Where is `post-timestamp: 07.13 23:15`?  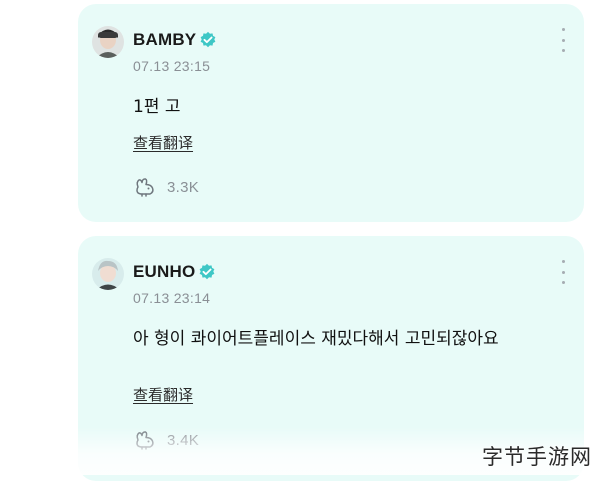
post-timestamp: 07.13 23:15 is located at coordinates (172, 66).